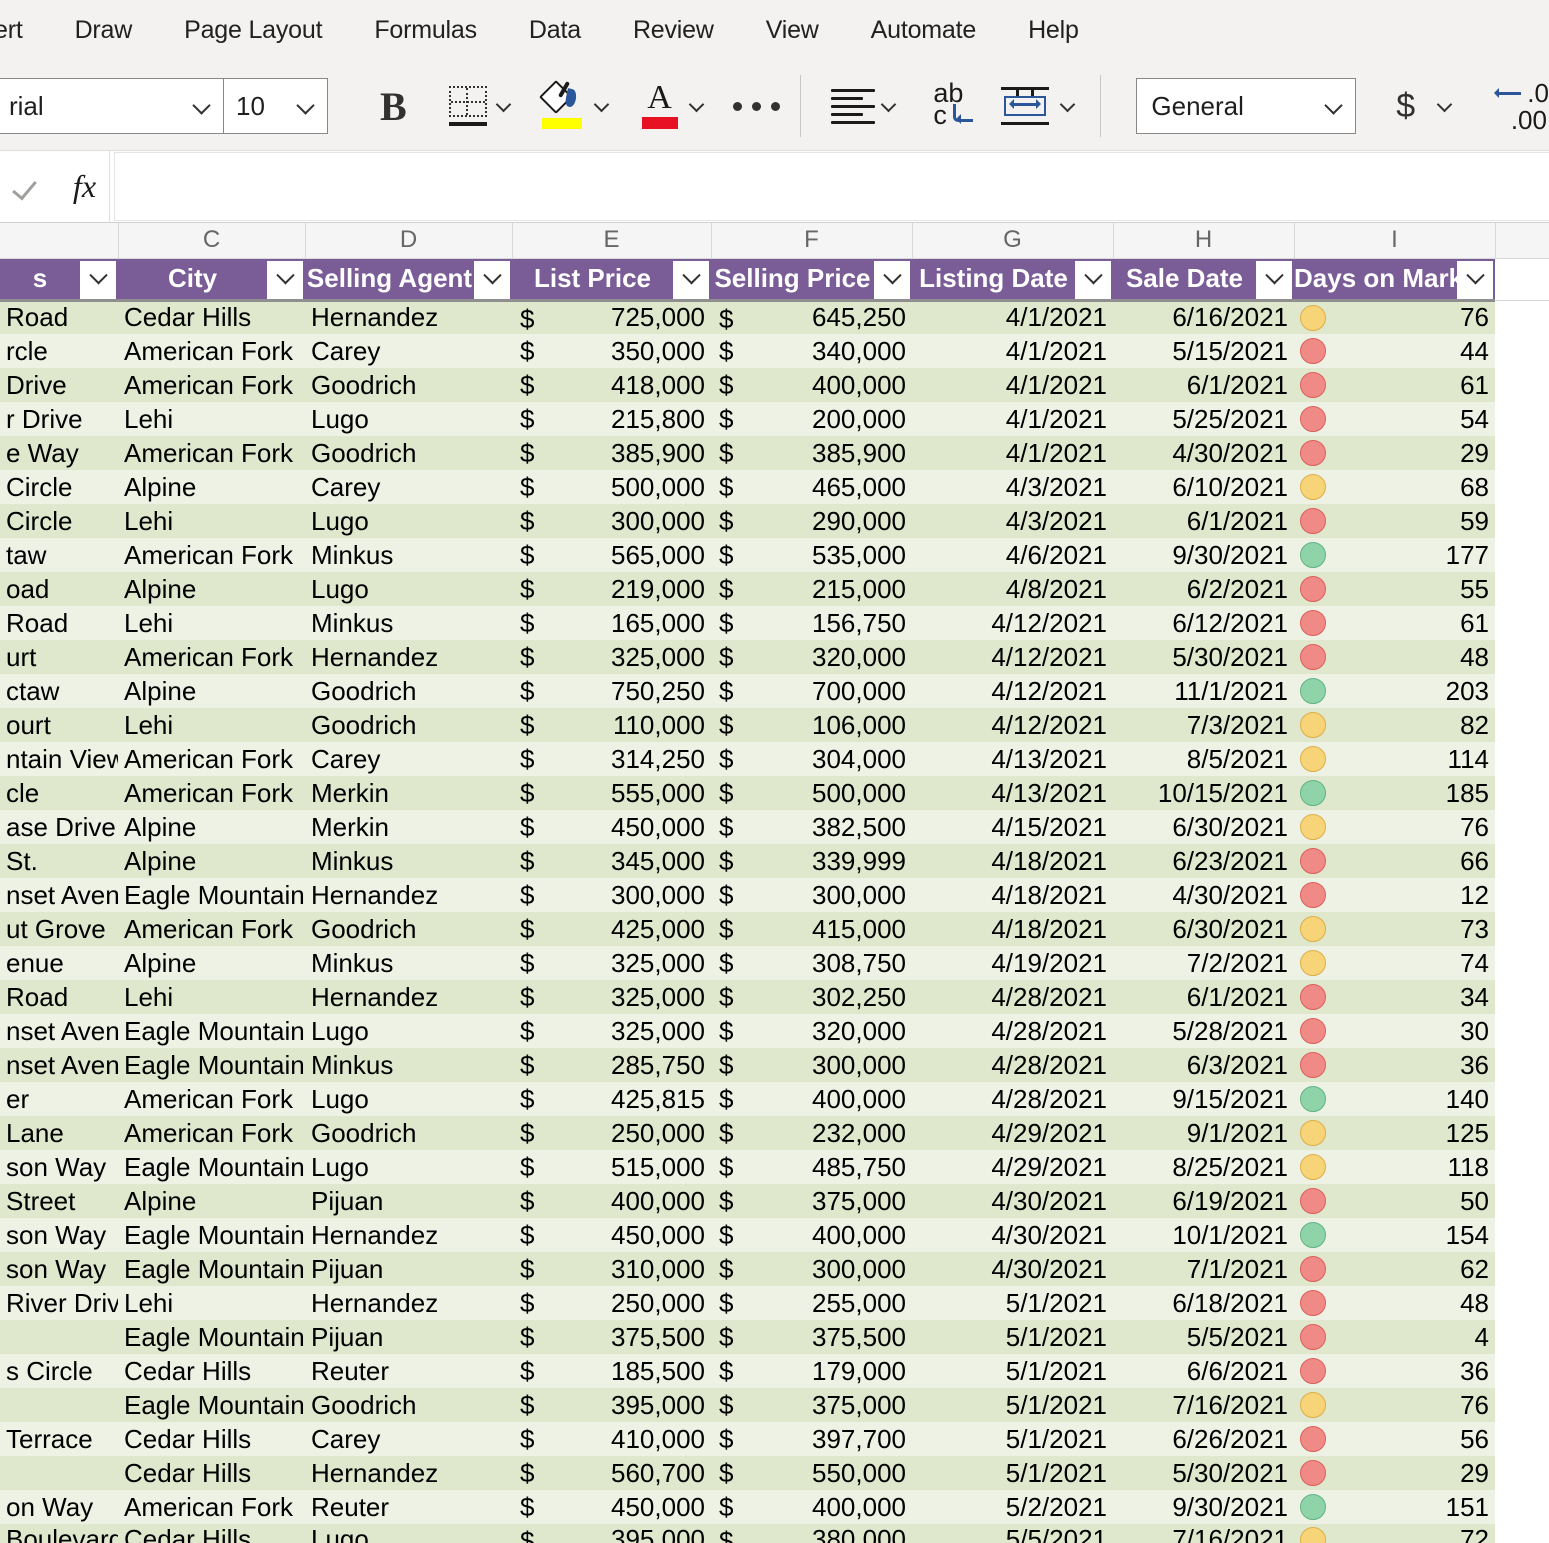 This screenshot has width=1549, height=1543. What do you see at coordinates (1203, 623) in the screenshot?
I see `cell-sale-date: 6/12/2021` at bounding box center [1203, 623].